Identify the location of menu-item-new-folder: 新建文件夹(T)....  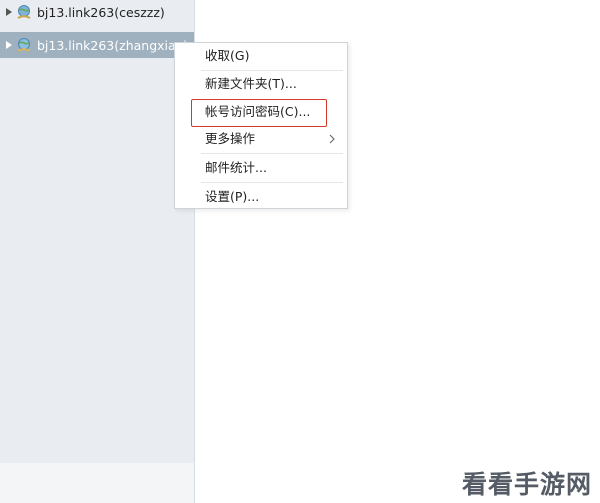
(261, 84).